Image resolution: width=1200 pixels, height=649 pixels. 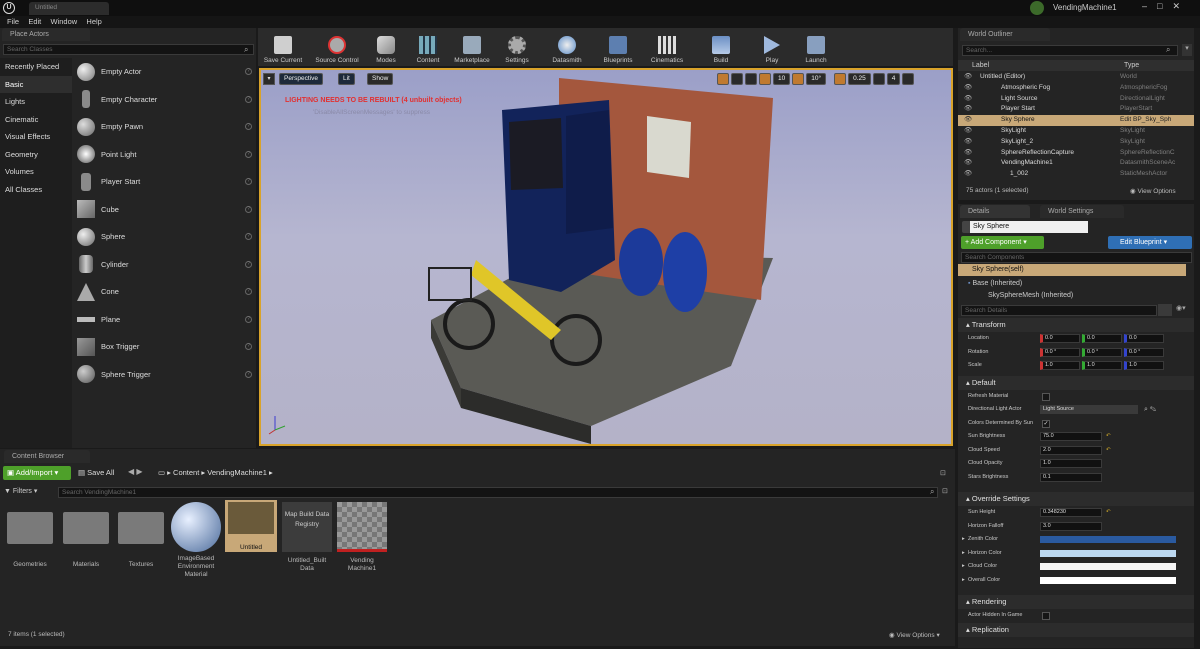 What do you see at coordinates (141, 535) in the screenshot?
I see `asset-textures: Textures` at bounding box center [141, 535].